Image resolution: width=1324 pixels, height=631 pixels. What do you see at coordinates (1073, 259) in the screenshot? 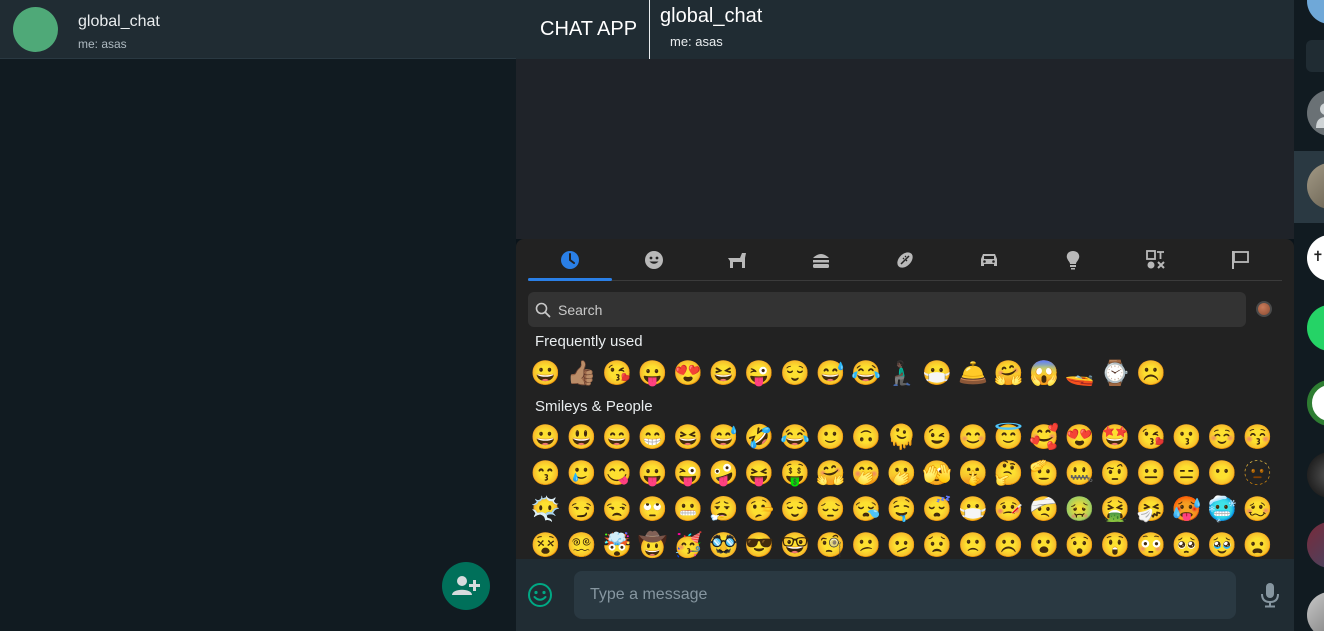
I see `tab-objects` at bounding box center [1073, 259].